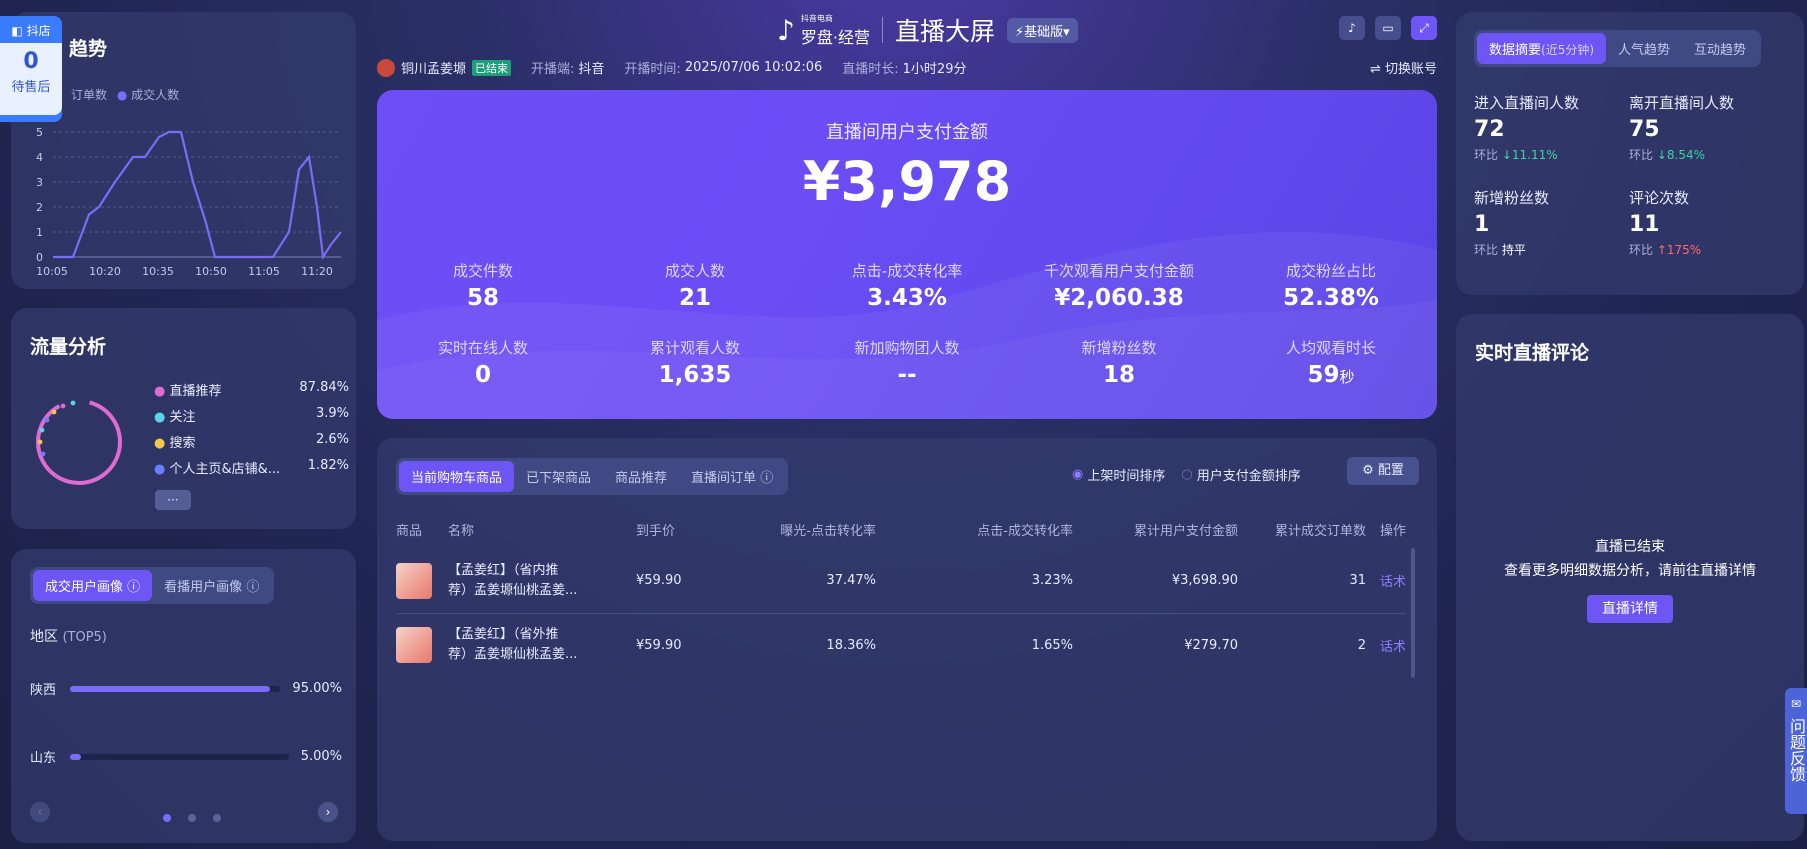 The height and width of the screenshot is (849, 1807). Describe the element at coordinates (816, 18) in the screenshot. I see `brand-small: 抖音电商` at that location.